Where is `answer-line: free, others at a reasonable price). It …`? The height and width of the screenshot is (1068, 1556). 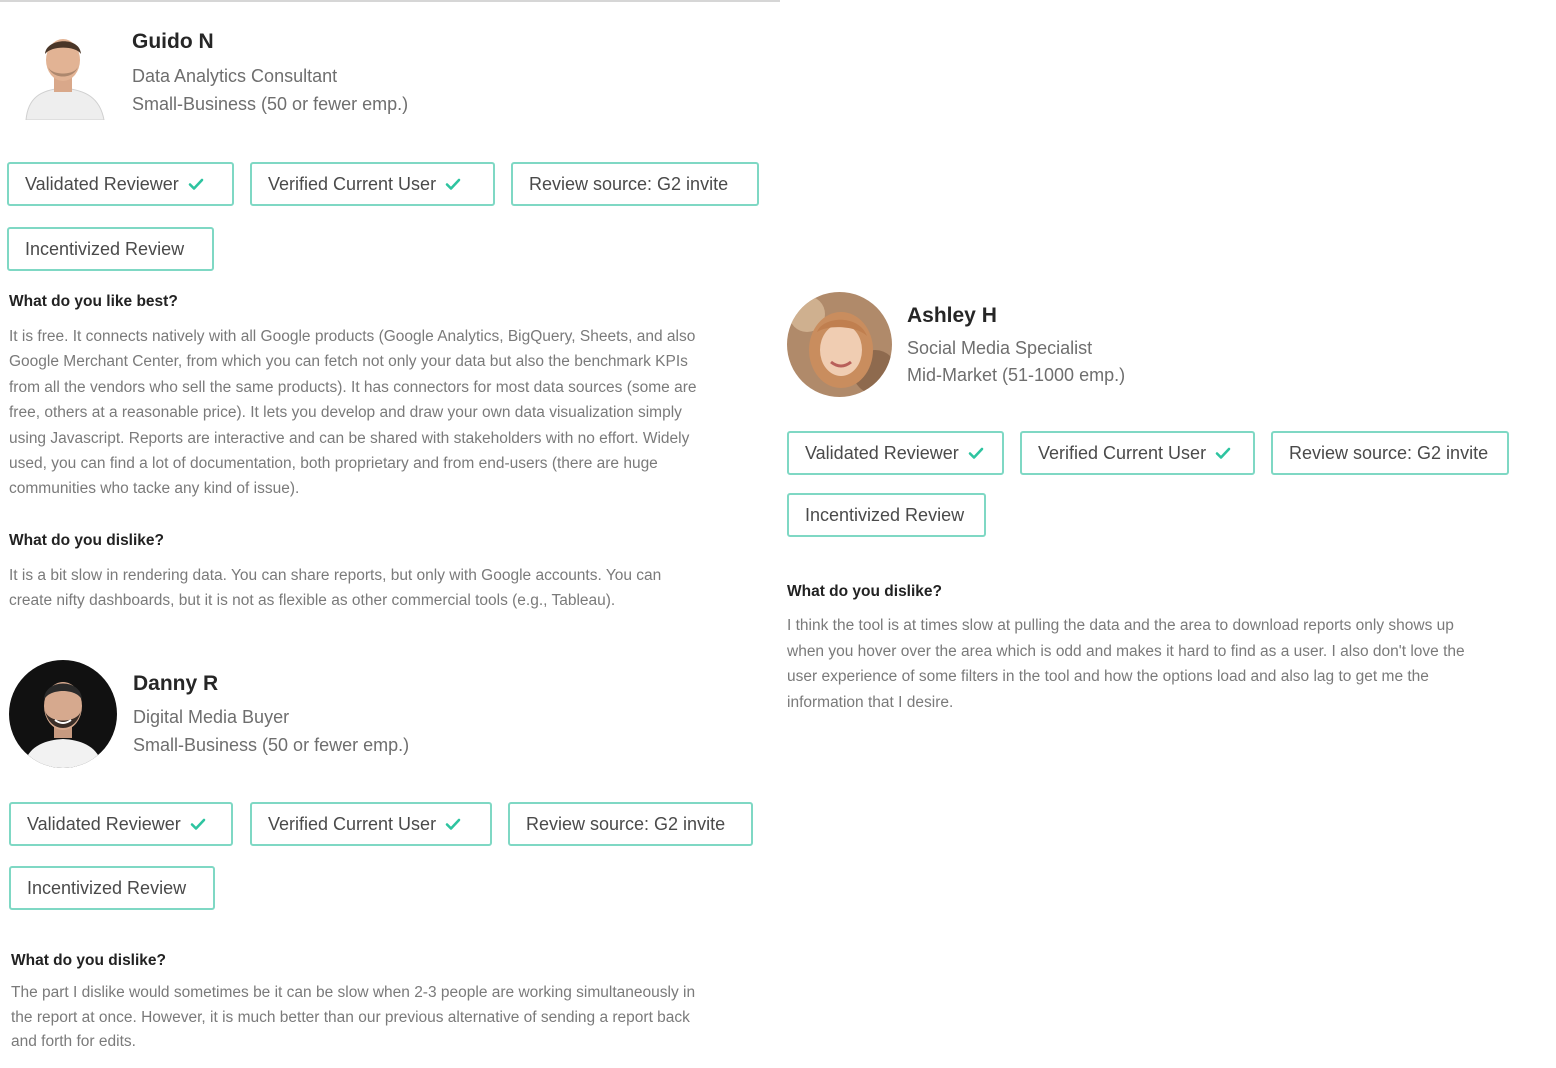 answer-line: free, others at a reasonable price). It … is located at coordinates (345, 413).